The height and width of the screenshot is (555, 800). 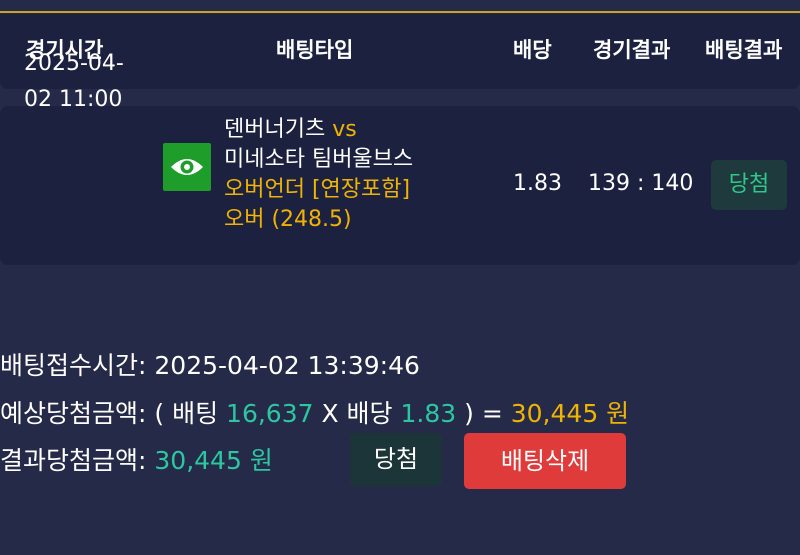 I want to click on row-odds: 1.83, so click(x=537, y=183).